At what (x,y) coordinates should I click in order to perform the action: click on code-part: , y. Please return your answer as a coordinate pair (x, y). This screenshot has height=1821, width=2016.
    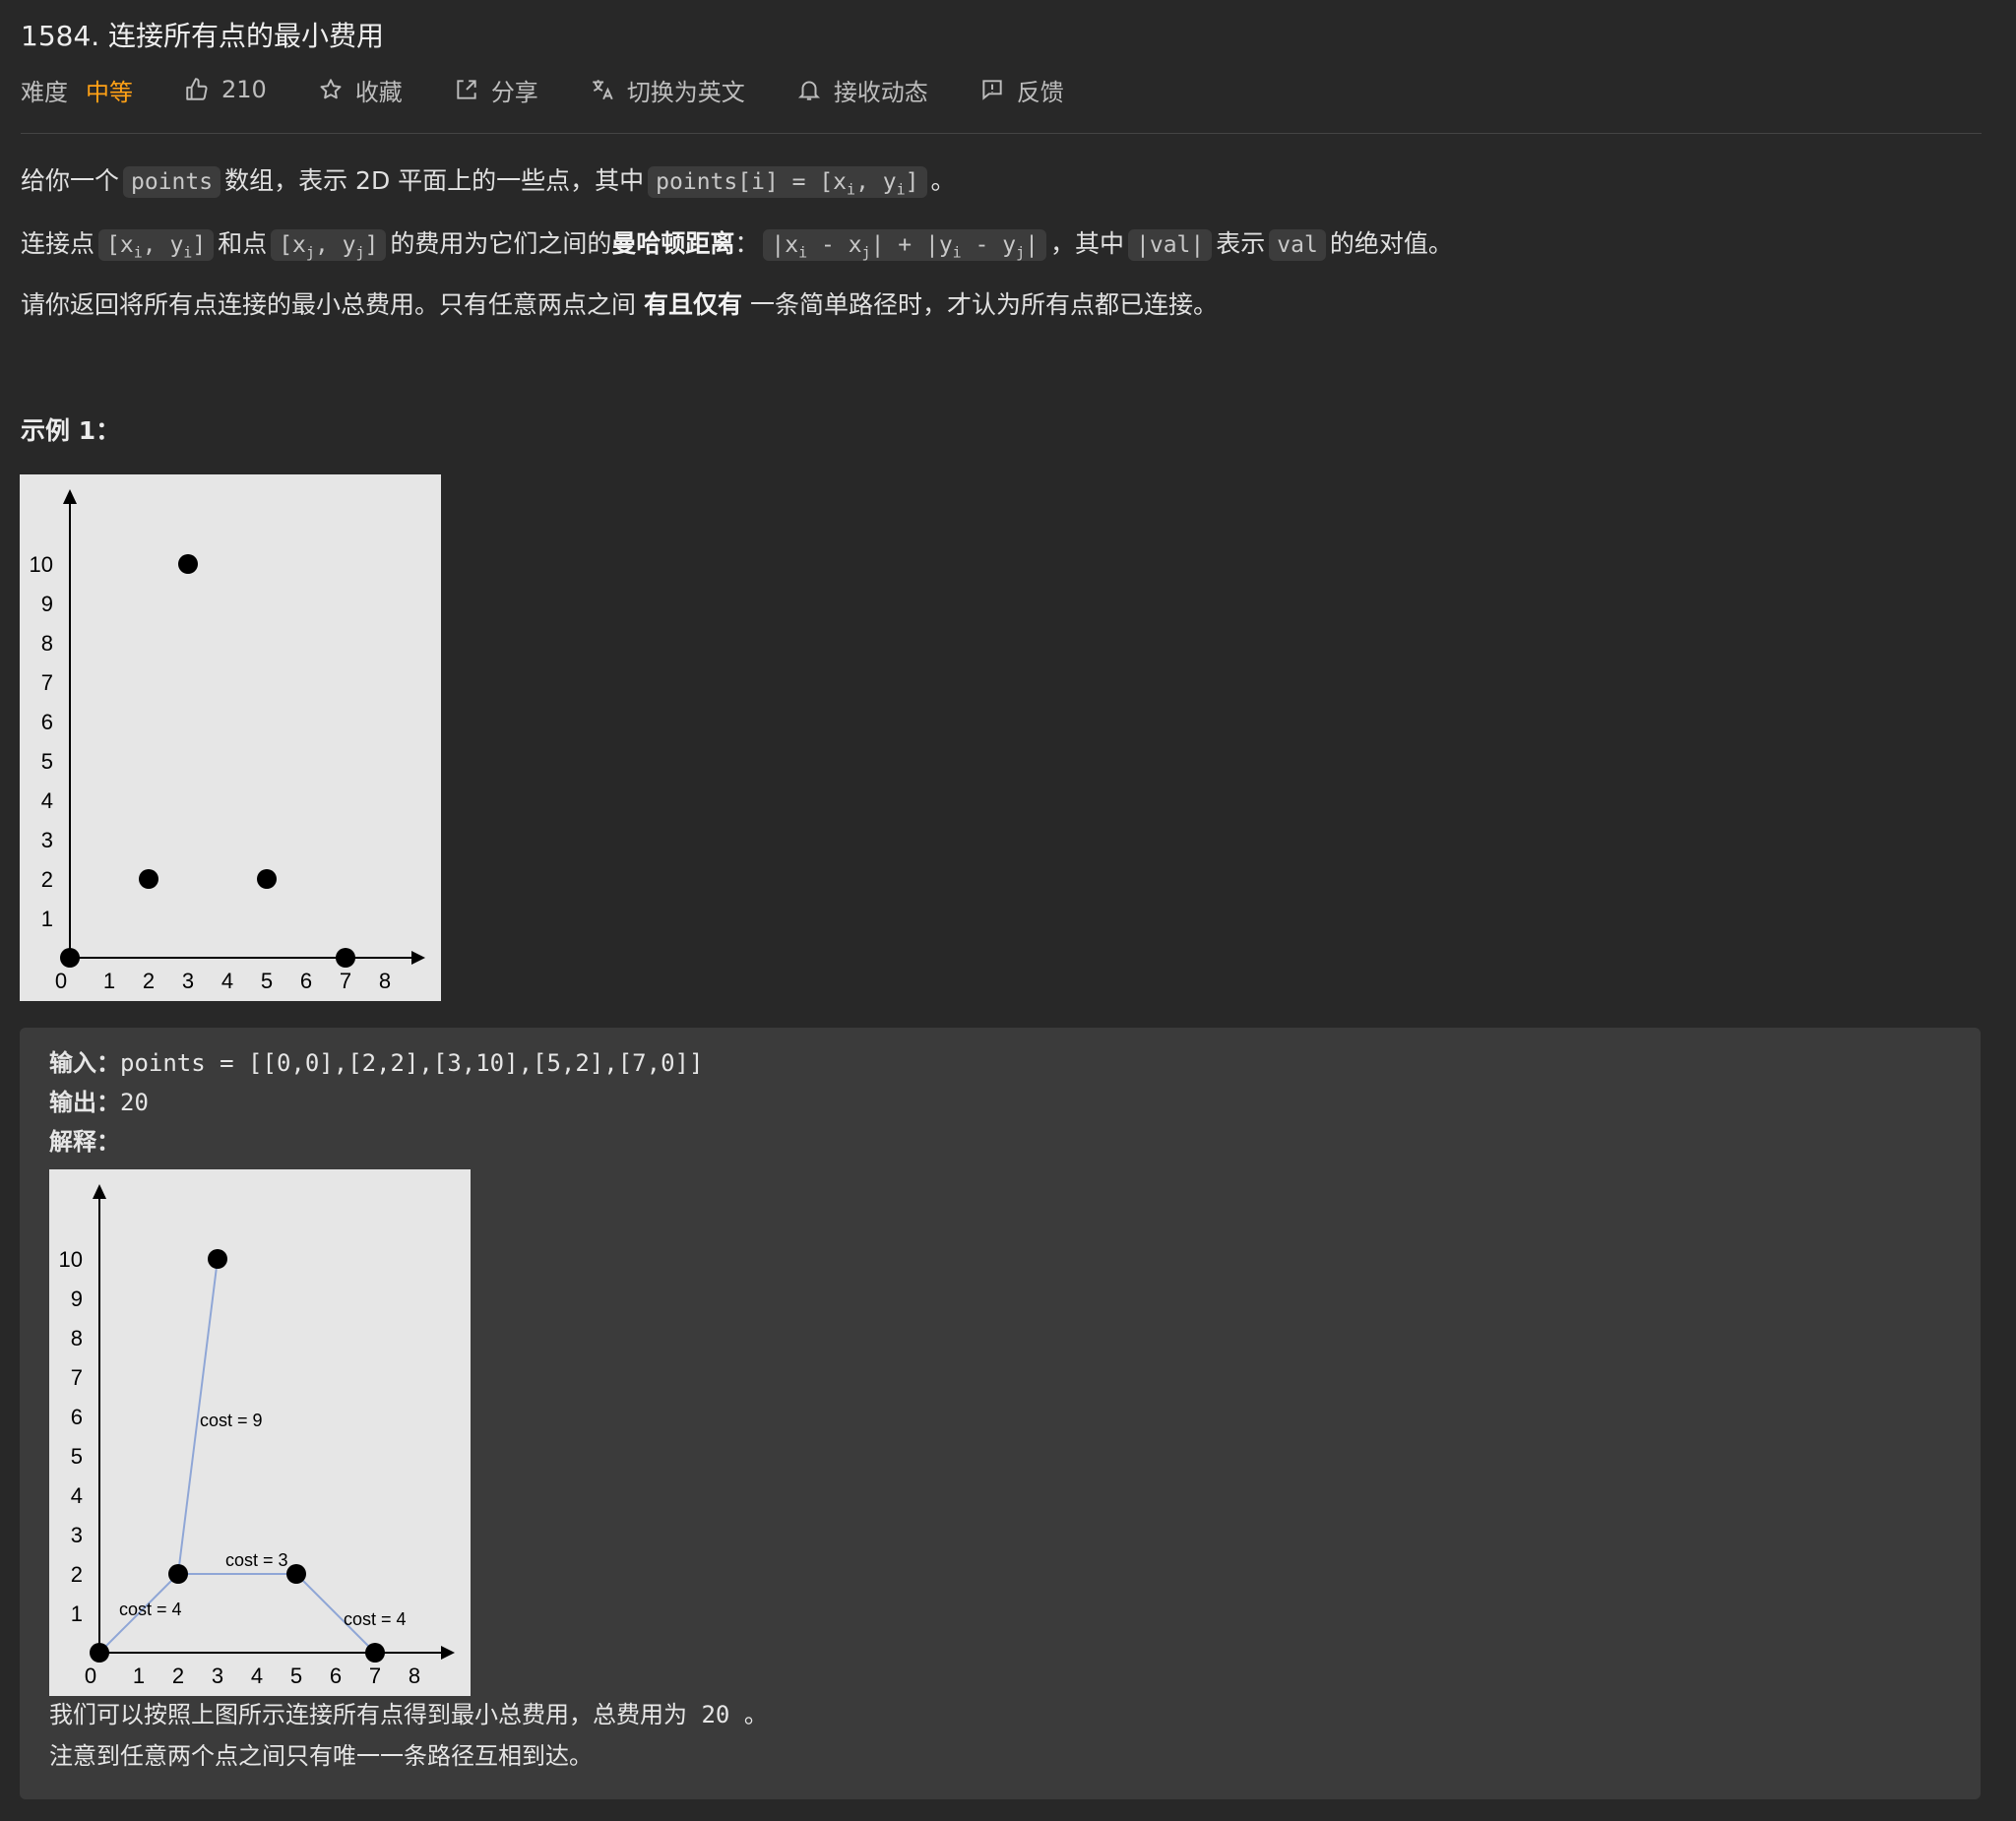
    Looking at the image, I should click on (876, 182).